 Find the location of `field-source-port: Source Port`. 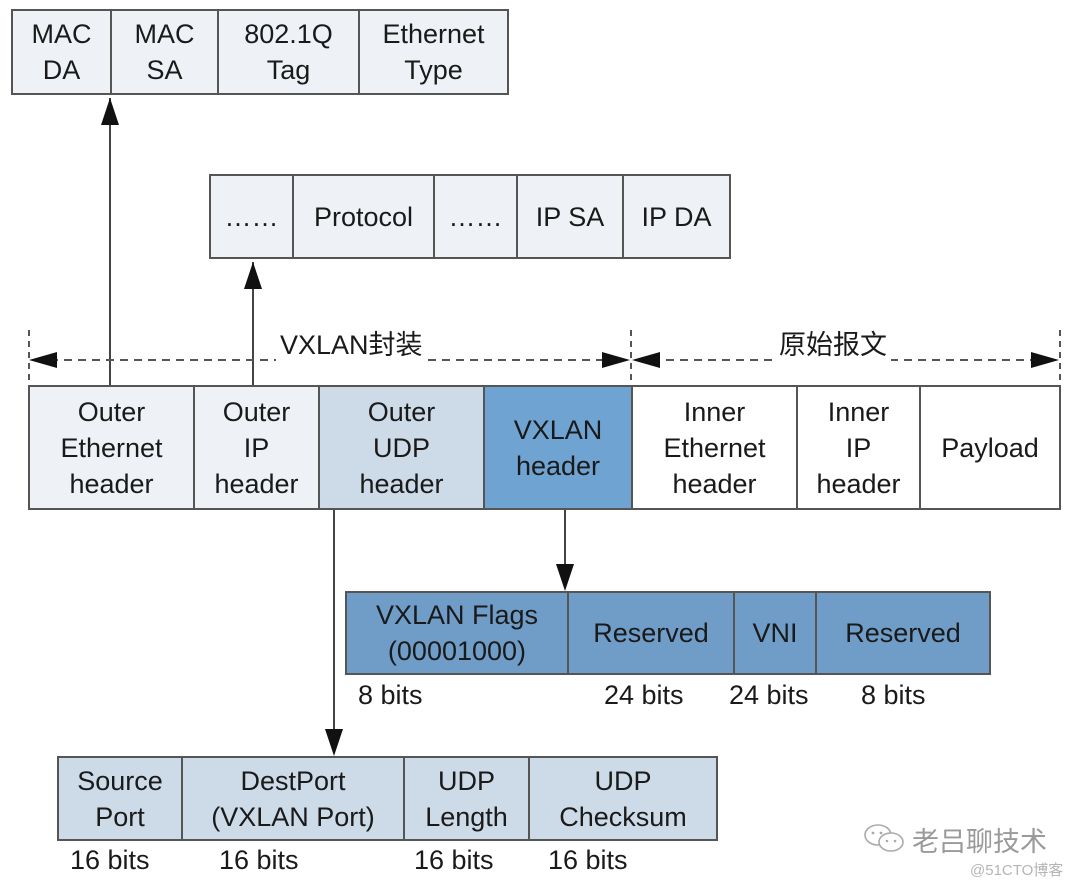

field-source-port: Source Port is located at coordinates (121, 798).